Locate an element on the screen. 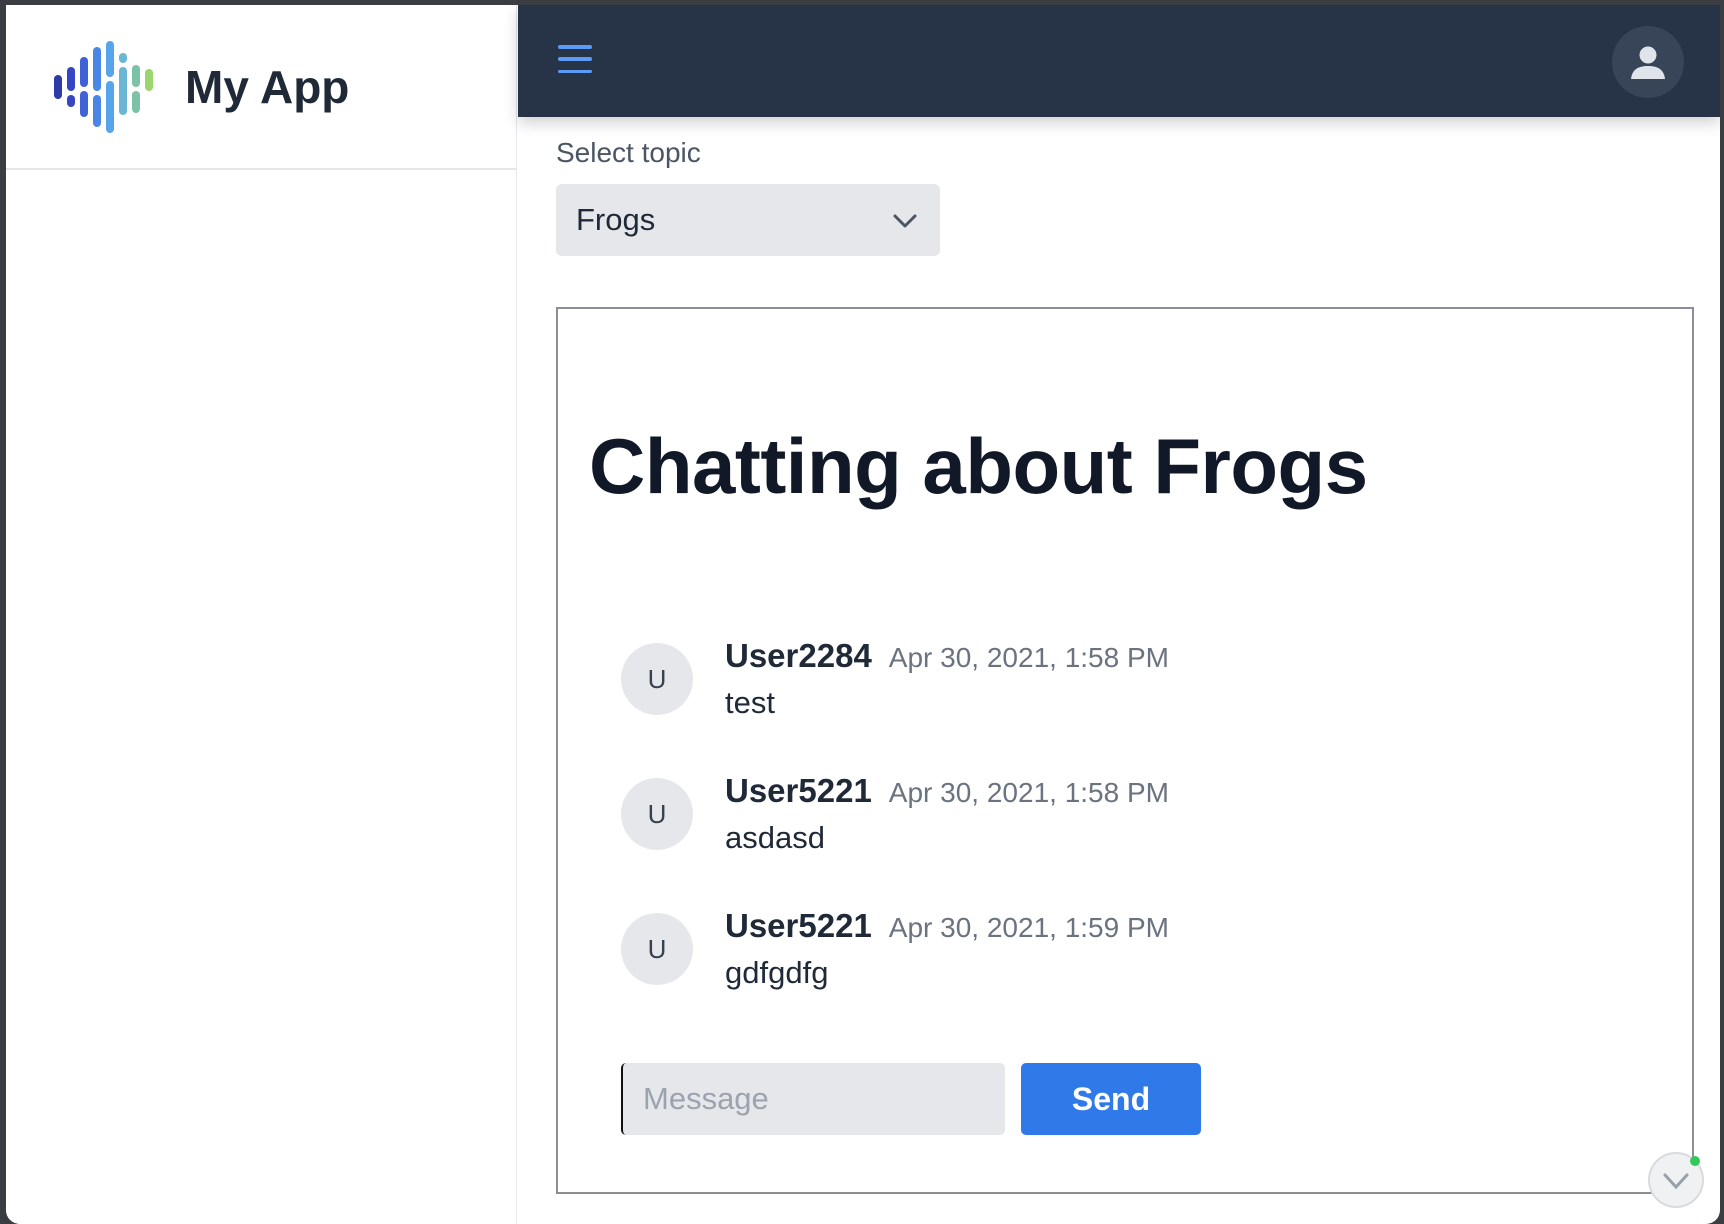 This screenshot has width=1724, height=1224. message-input is located at coordinates (813, 1099).